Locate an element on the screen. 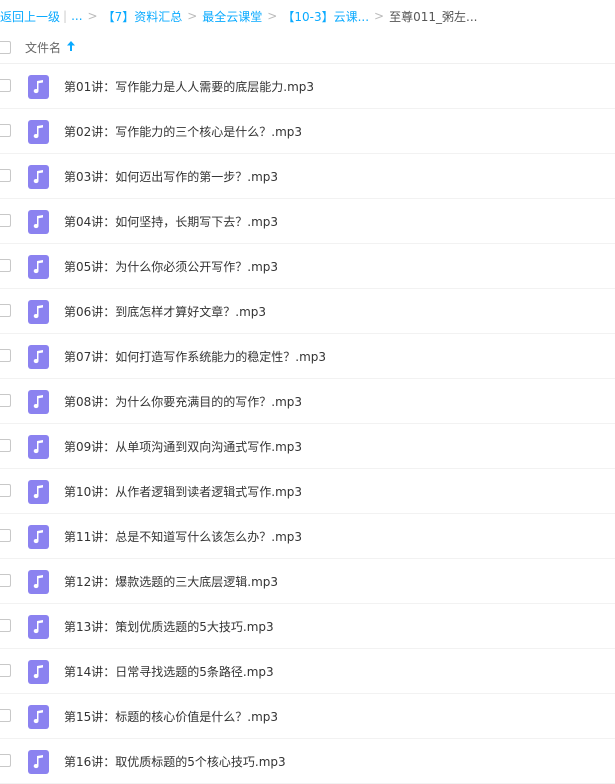 The image size is (615, 784). file-row: 第05讲：为什么你必须公开写作？.mp3 is located at coordinates (307, 266).